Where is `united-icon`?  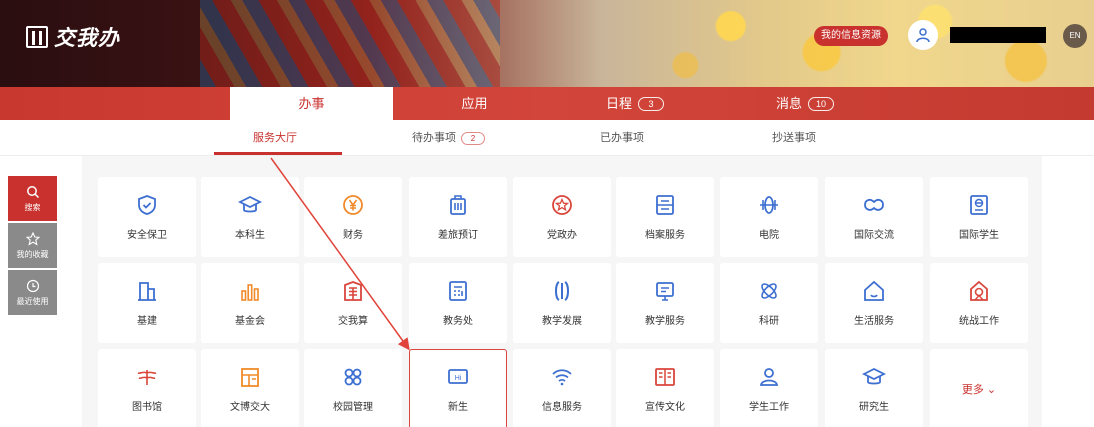 united-icon is located at coordinates (979, 291).